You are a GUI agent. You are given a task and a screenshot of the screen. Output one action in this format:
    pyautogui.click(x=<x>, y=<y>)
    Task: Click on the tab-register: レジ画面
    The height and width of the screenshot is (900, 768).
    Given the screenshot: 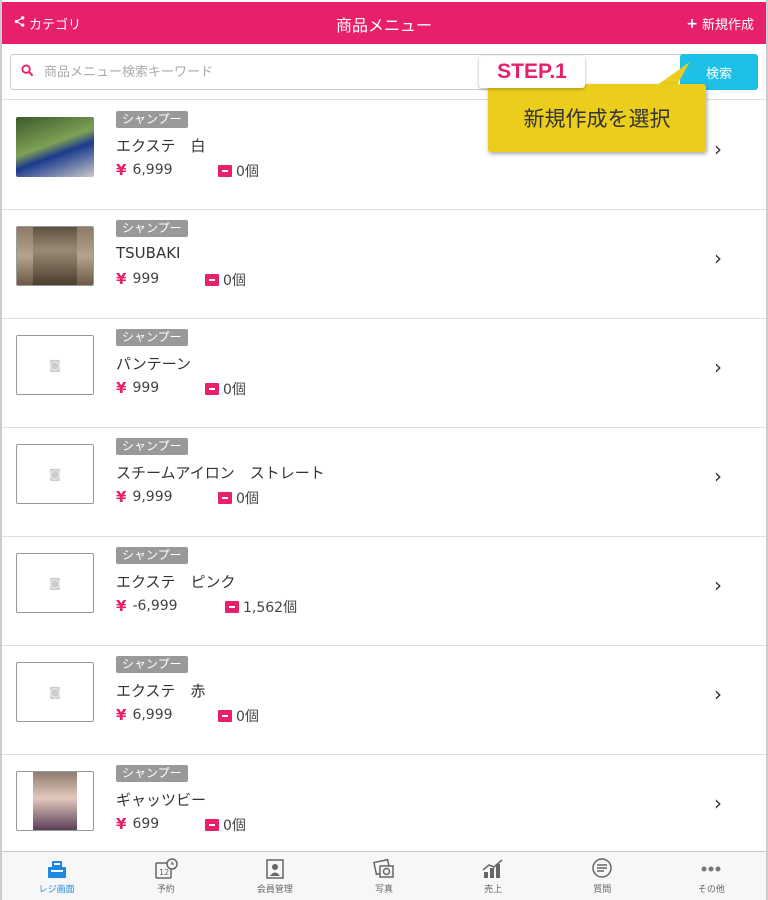 What is the action you would take?
    pyautogui.click(x=56, y=876)
    